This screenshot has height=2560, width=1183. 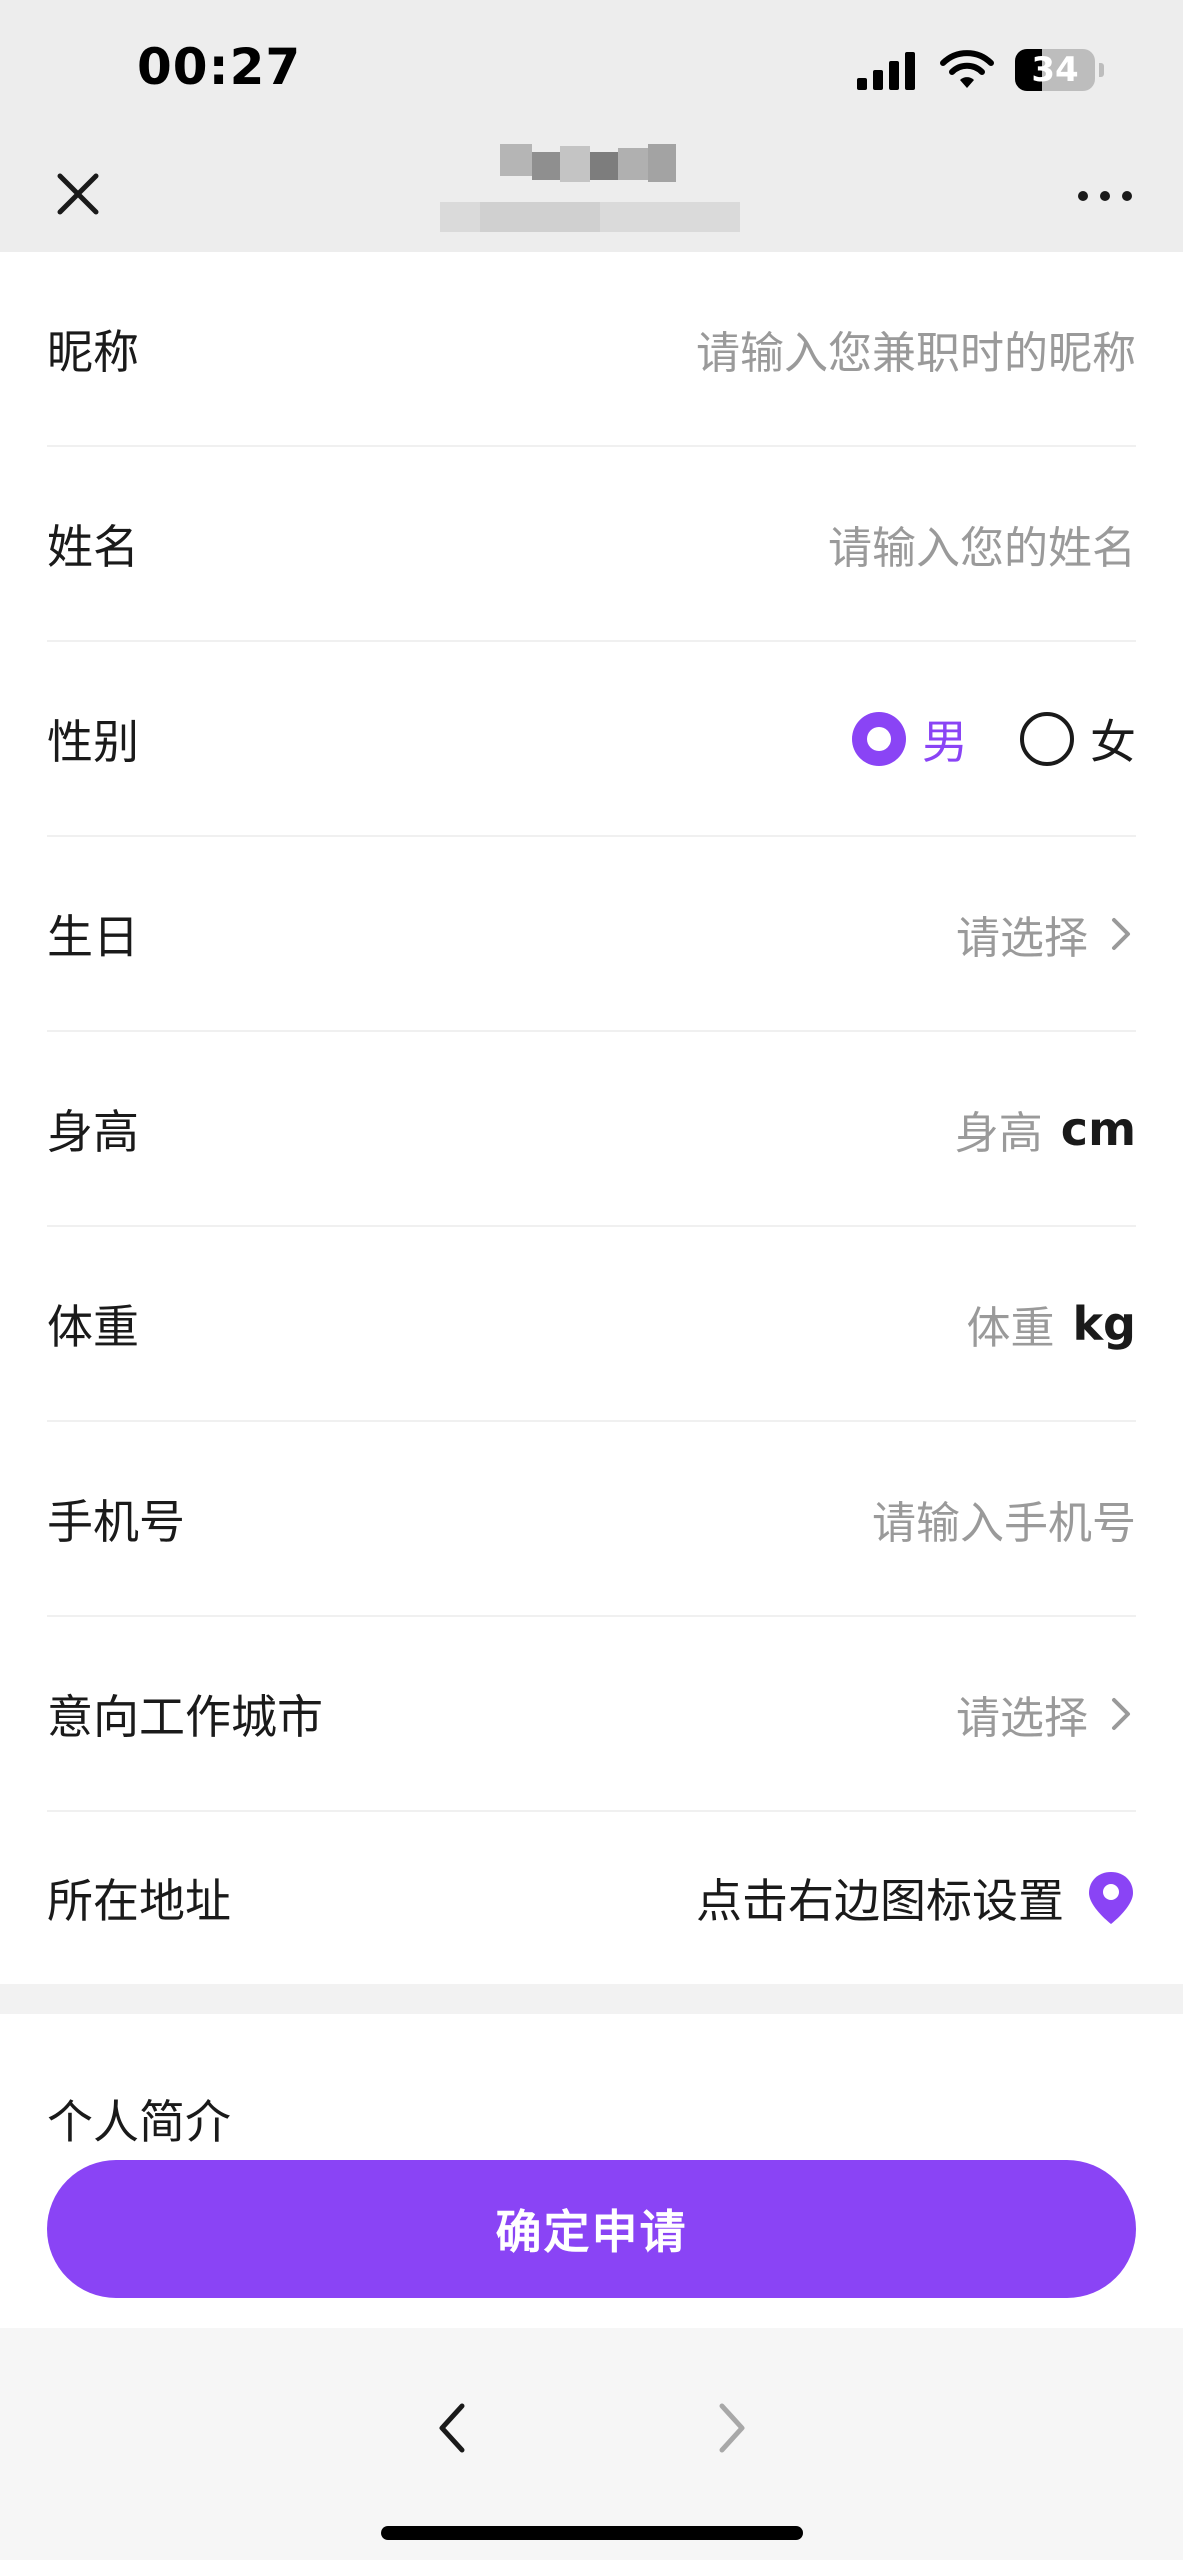 I want to click on city-label: 意向工作城市, so click(x=185, y=1716).